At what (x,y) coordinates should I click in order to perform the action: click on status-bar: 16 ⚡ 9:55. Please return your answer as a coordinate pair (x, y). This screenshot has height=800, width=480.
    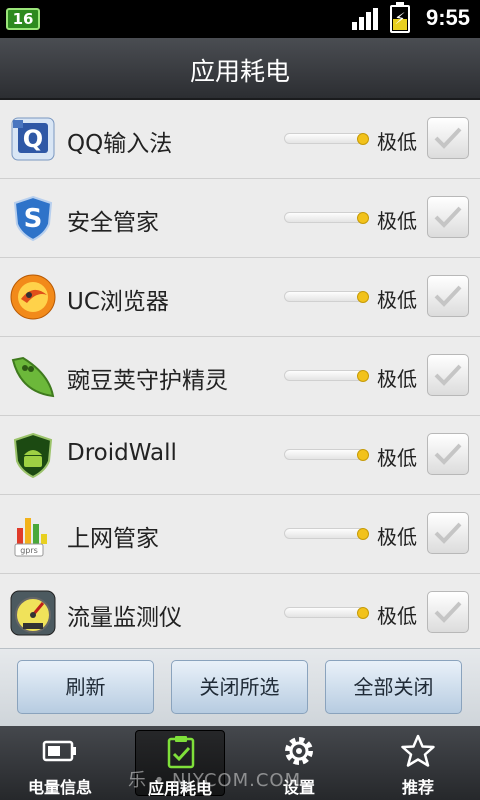
    Looking at the image, I should click on (240, 19).